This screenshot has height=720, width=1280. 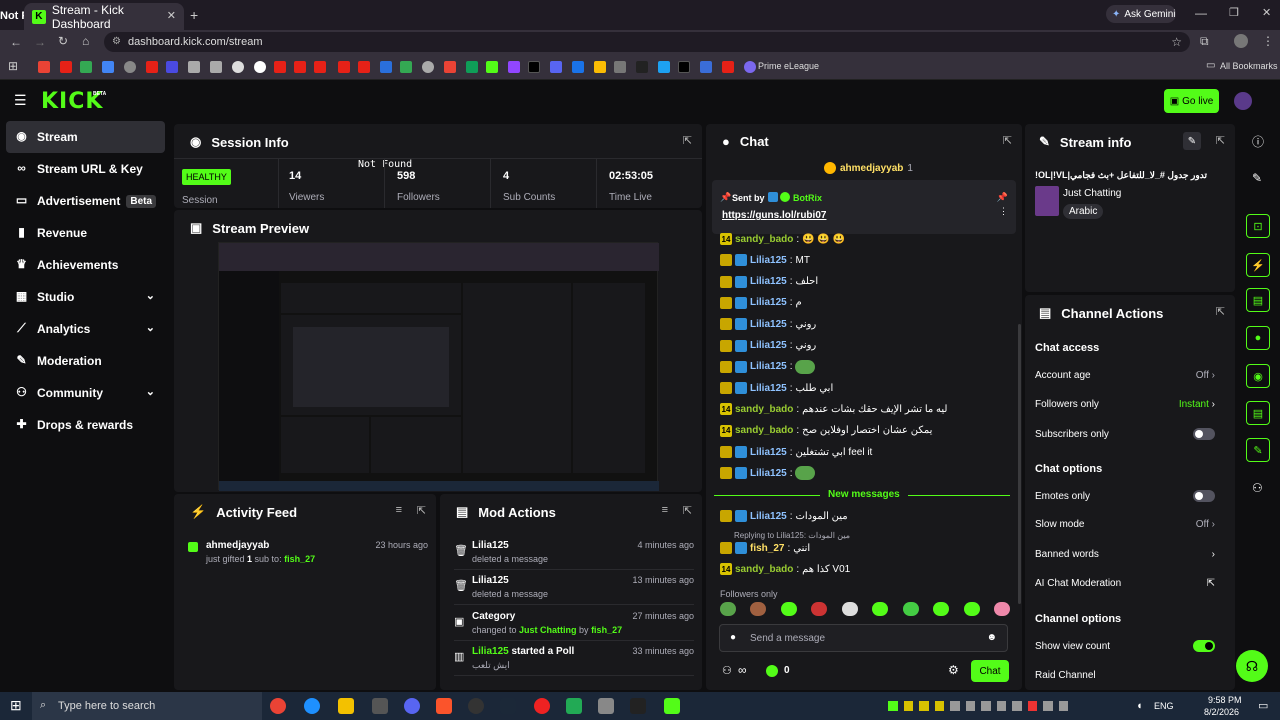 I want to click on reload-icon: ↻, so click(x=63, y=41).